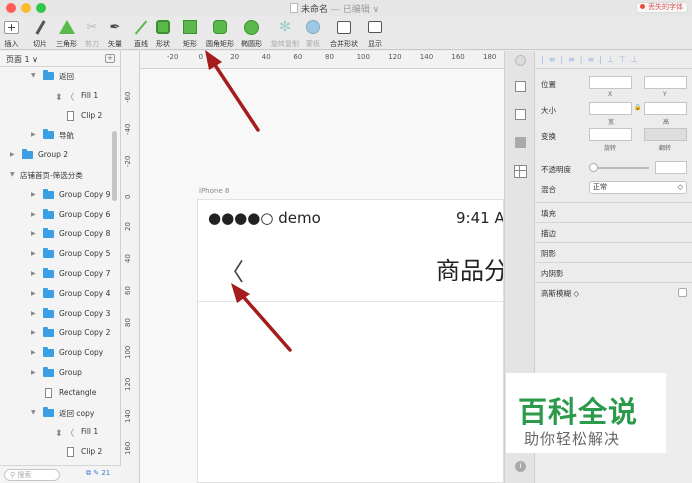 The image size is (692, 483). Describe the element at coordinates (60, 414) in the screenshot. I see `layer-row: ▼ 返回 copy` at that location.